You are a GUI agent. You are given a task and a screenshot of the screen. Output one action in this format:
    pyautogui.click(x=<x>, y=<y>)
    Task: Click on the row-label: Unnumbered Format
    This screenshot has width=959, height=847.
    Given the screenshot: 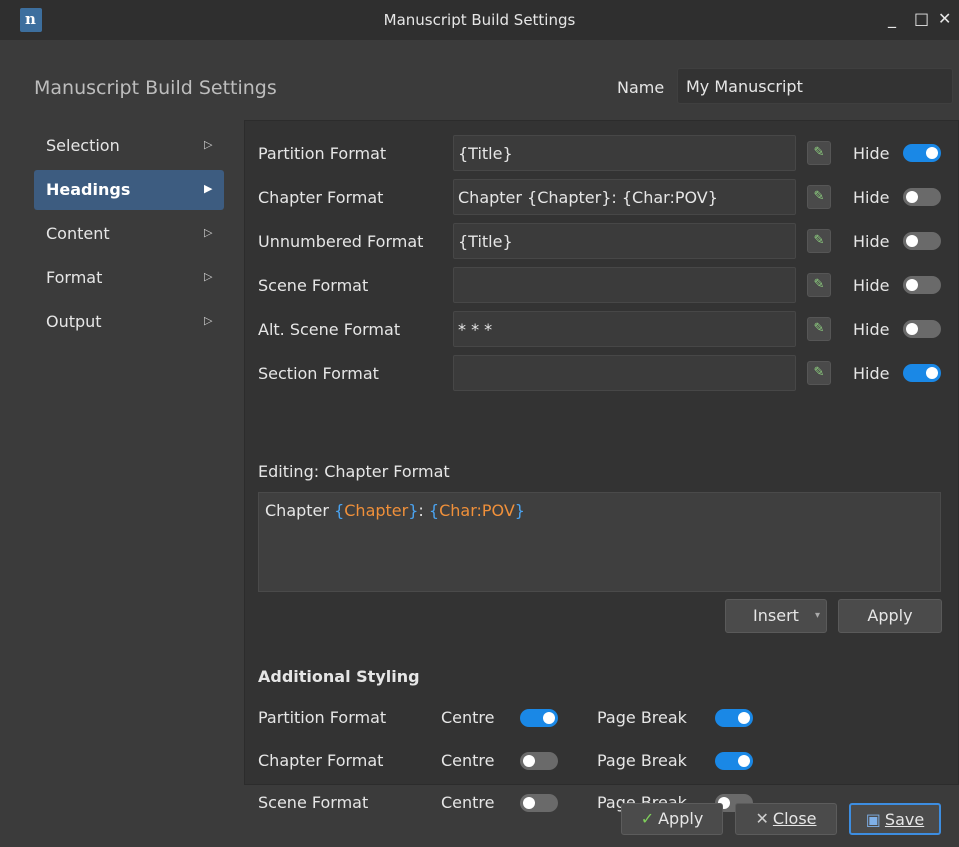 What is the action you would take?
    pyautogui.click(x=341, y=241)
    